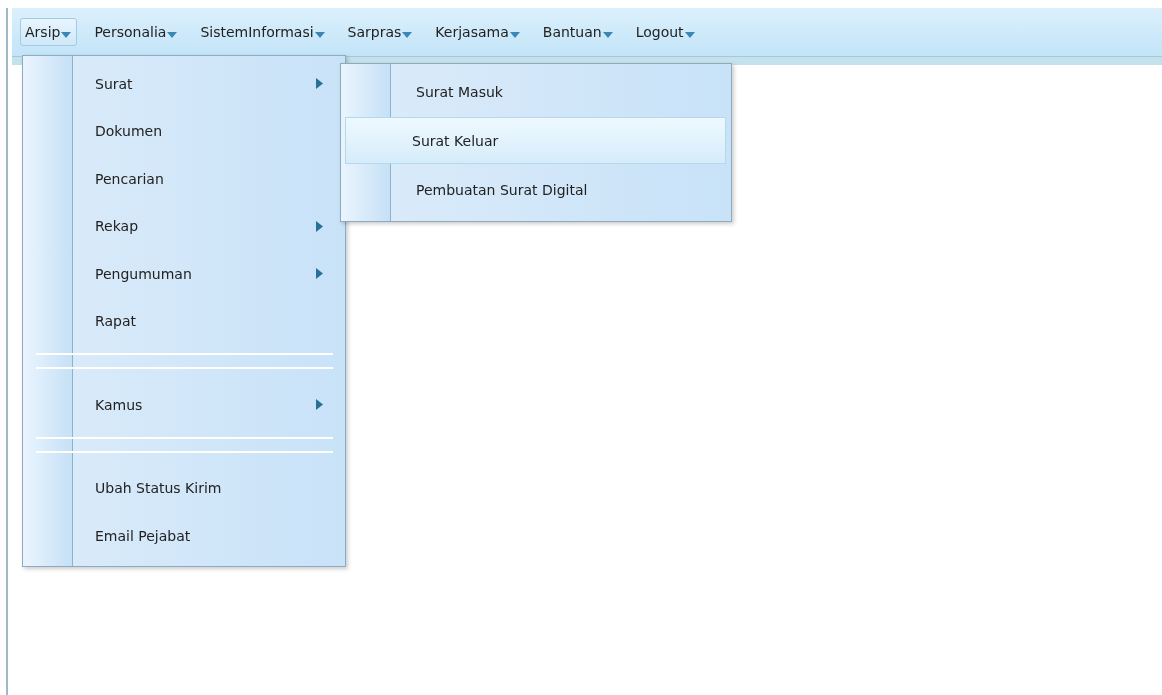 The height and width of the screenshot is (695, 1162). I want to click on menu-item: Surat Keluar, so click(535, 140).